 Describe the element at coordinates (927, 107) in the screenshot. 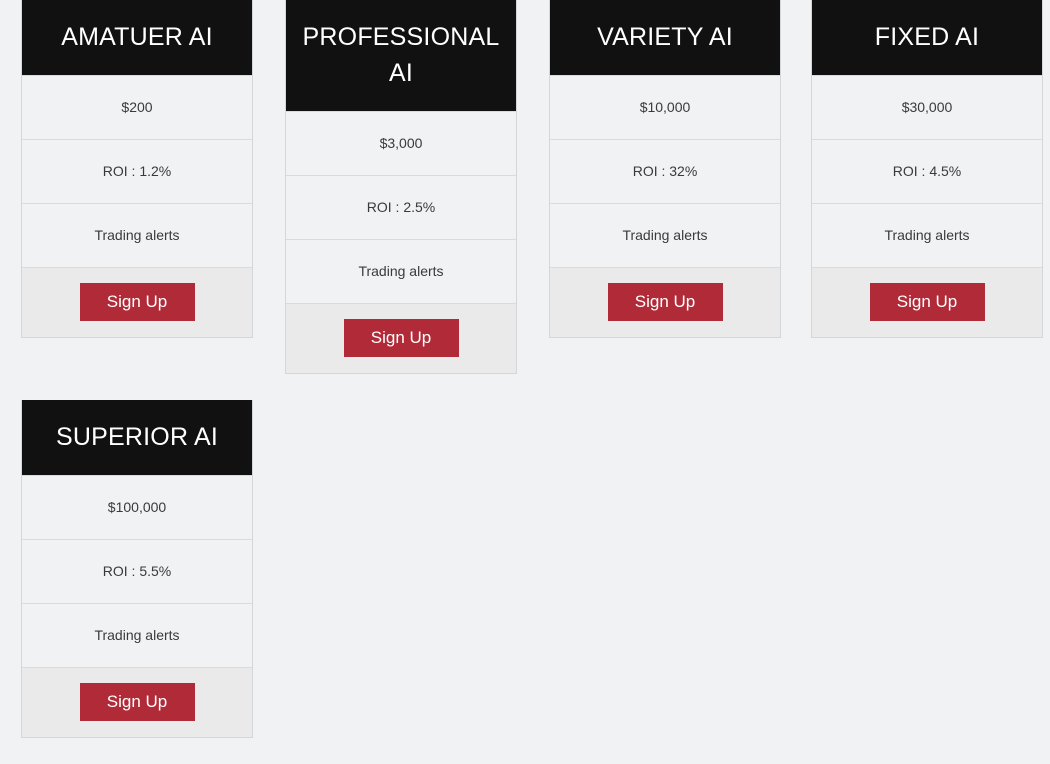

I see `pricing-card-price: $30,000` at that location.